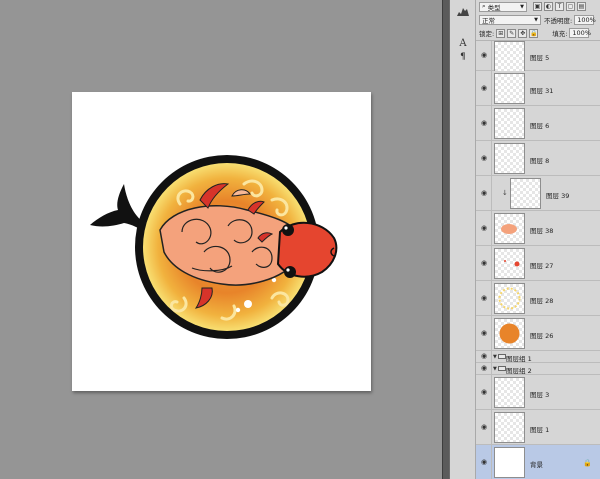 The width and height of the screenshot is (600, 479). I want to click on layer-name: 图层 39, so click(558, 195).